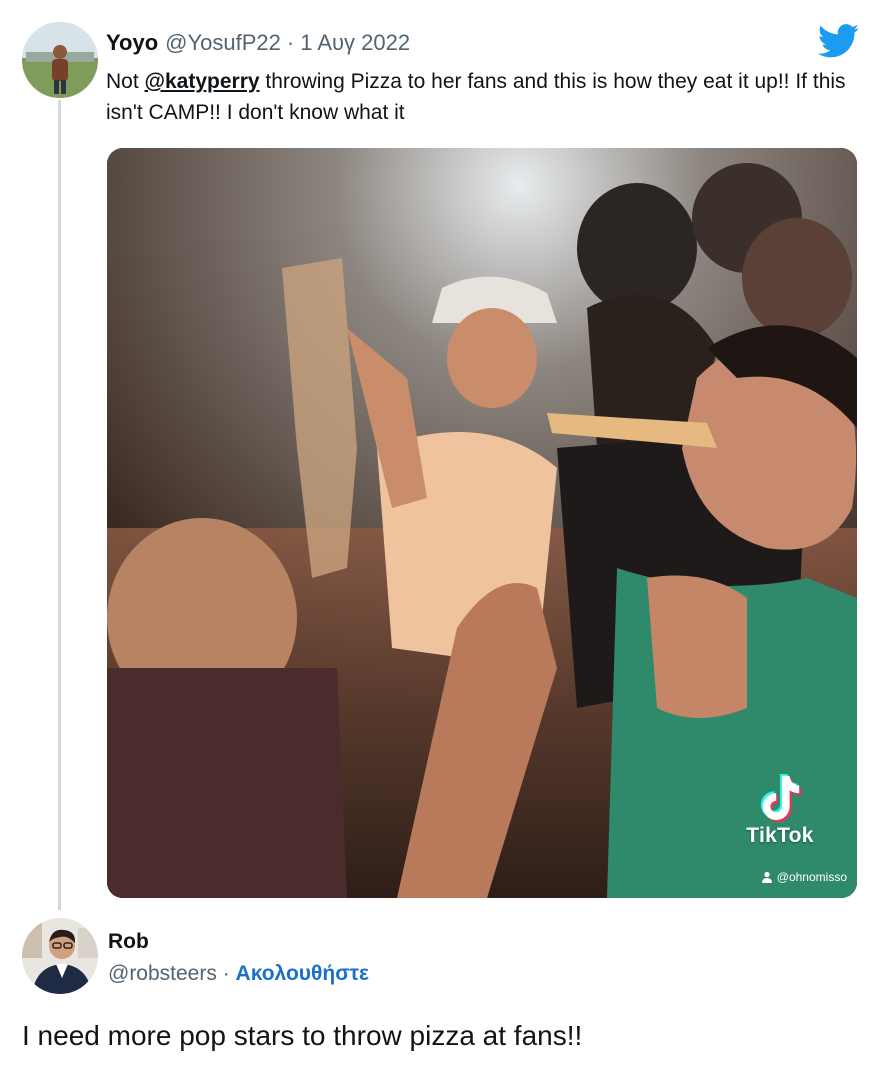 Image resolution: width=880 pixels, height=1068 pixels. I want to click on reply-author-meta: @robsteers · Ακολουθήστε, so click(238, 974).